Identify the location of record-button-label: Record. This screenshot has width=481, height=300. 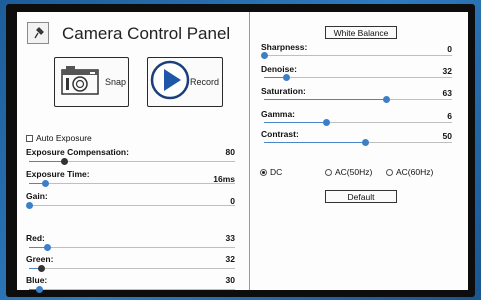
(205, 82).